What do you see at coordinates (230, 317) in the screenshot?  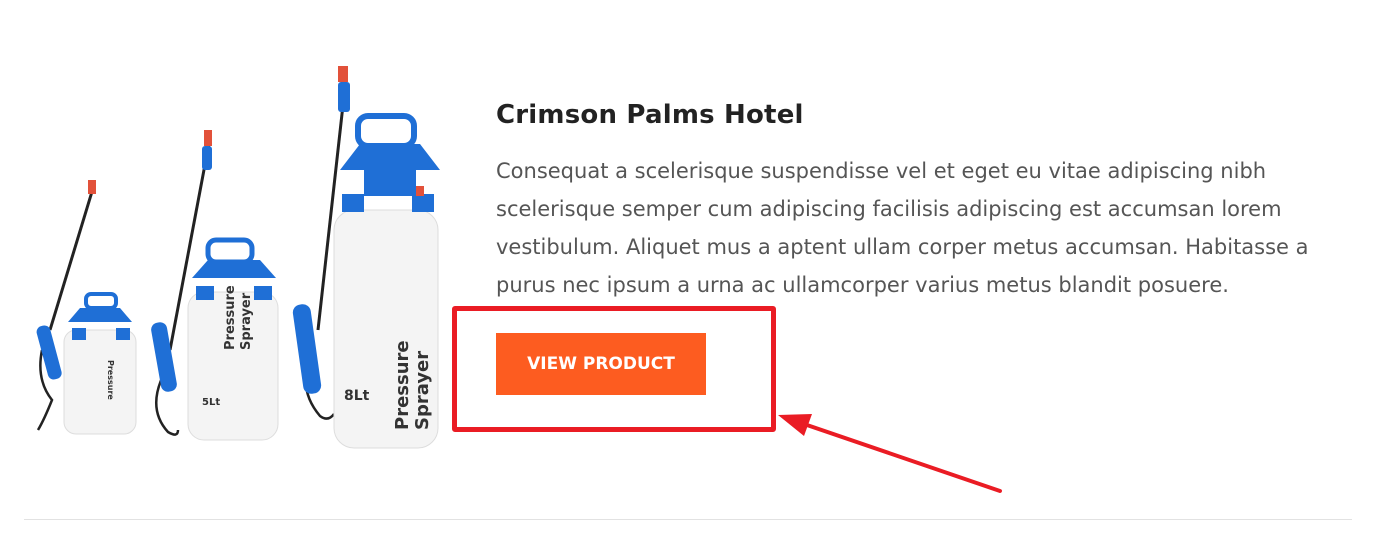 I see `medium-brand-label: Pressure` at bounding box center [230, 317].